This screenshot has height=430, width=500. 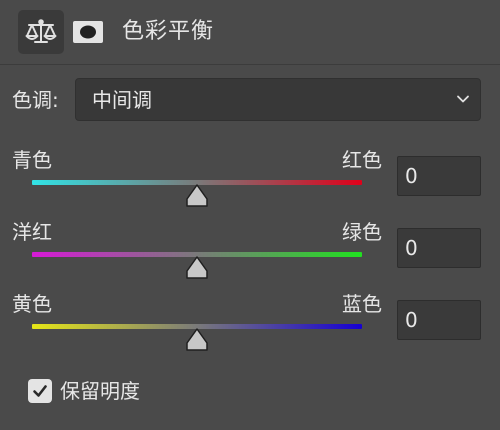 I want to click on preserve-luminosity-checkbox, so click(x=40, y=391).